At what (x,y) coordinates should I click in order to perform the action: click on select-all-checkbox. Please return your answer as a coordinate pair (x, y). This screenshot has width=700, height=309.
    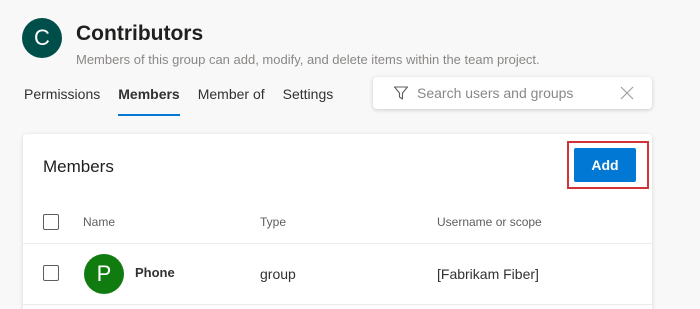
    Looking at the image, I should click on (51, 222).